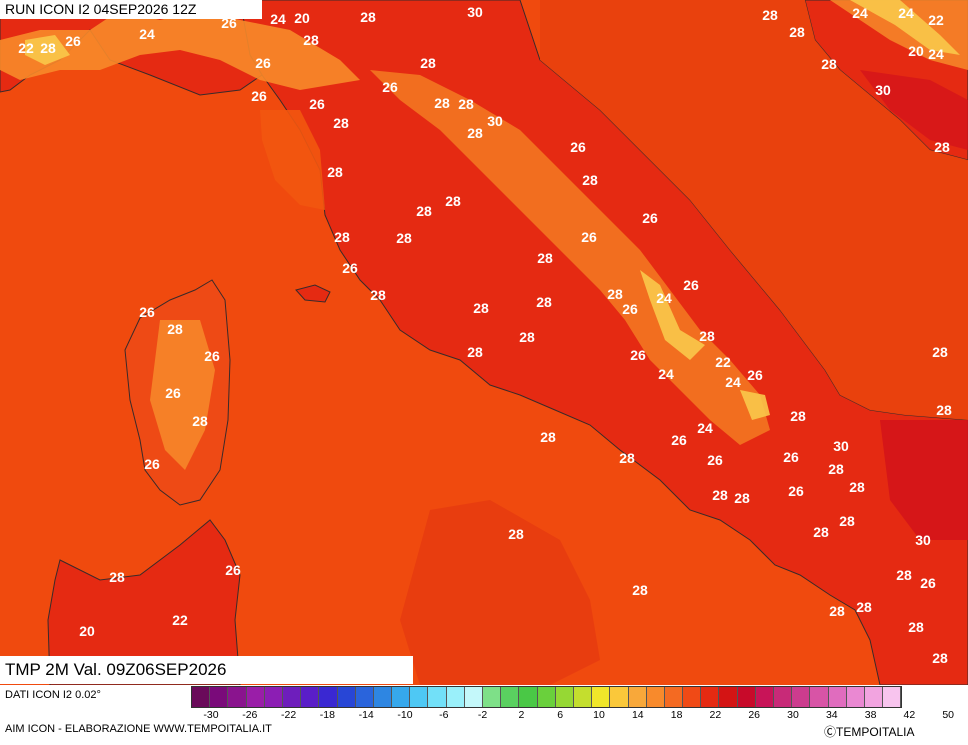 The width and height of the screenshot is (968, 745). What do you see at coordinates (131, 9) in the screenshot?
I see `run-label: RUN ICON I2 04SEP2026 12Z` at bounding box center [131, 9].